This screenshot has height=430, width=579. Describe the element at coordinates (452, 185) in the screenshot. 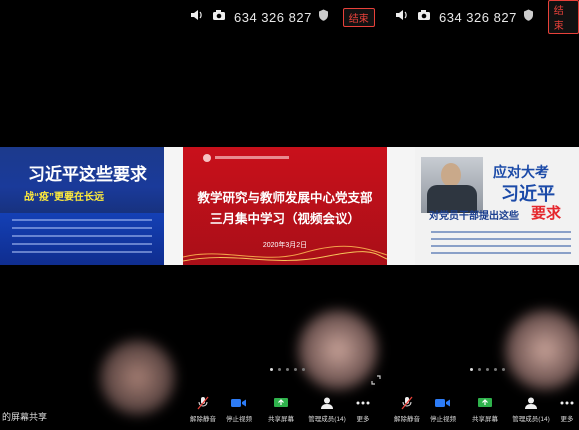

I see `portrait-image` at that location.